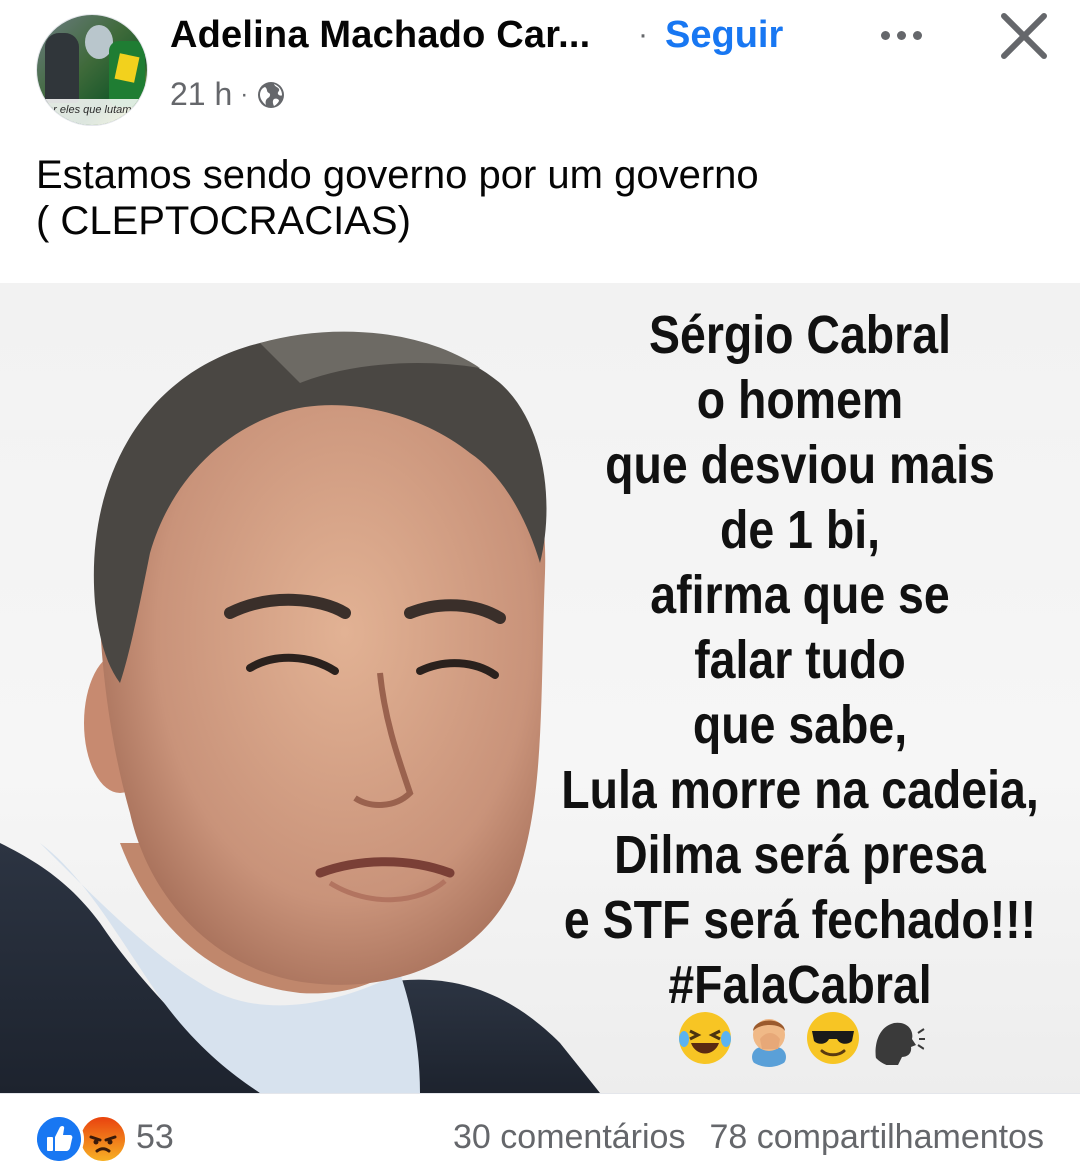 The width and height of the screenshot is (1080, 1164). Describe the element at coordinates (769, 1043) in the screenshot. I see `facepalm-emoji-icon` at that location.